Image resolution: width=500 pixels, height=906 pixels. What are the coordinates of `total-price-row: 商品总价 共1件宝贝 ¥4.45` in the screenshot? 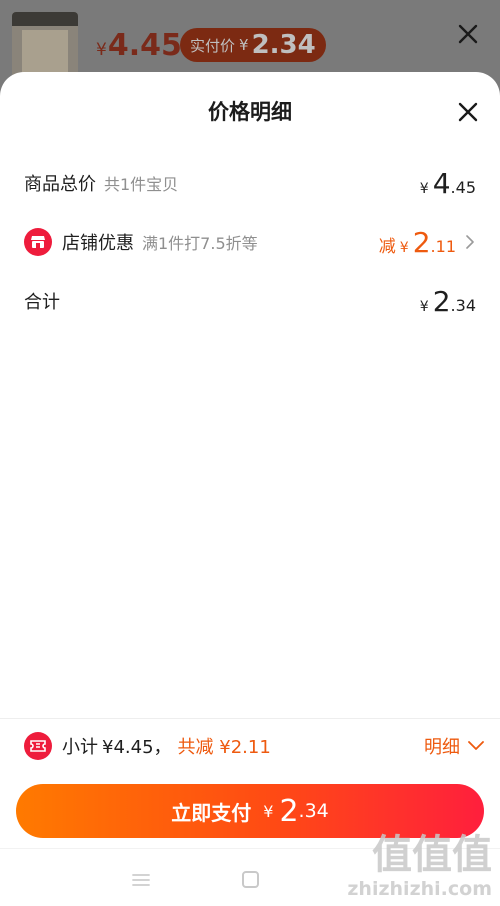 It's located at (250, 183).